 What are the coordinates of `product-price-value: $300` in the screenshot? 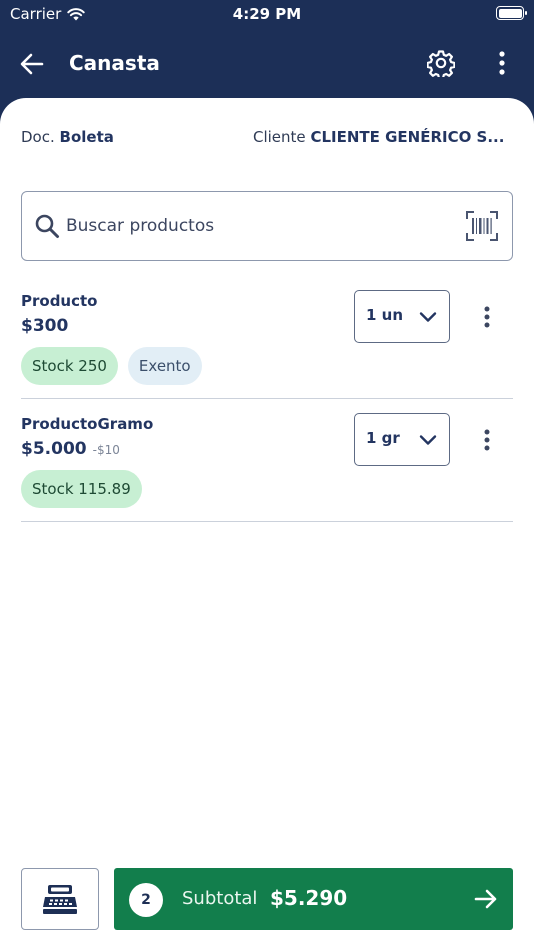 It's located at (45, 326).